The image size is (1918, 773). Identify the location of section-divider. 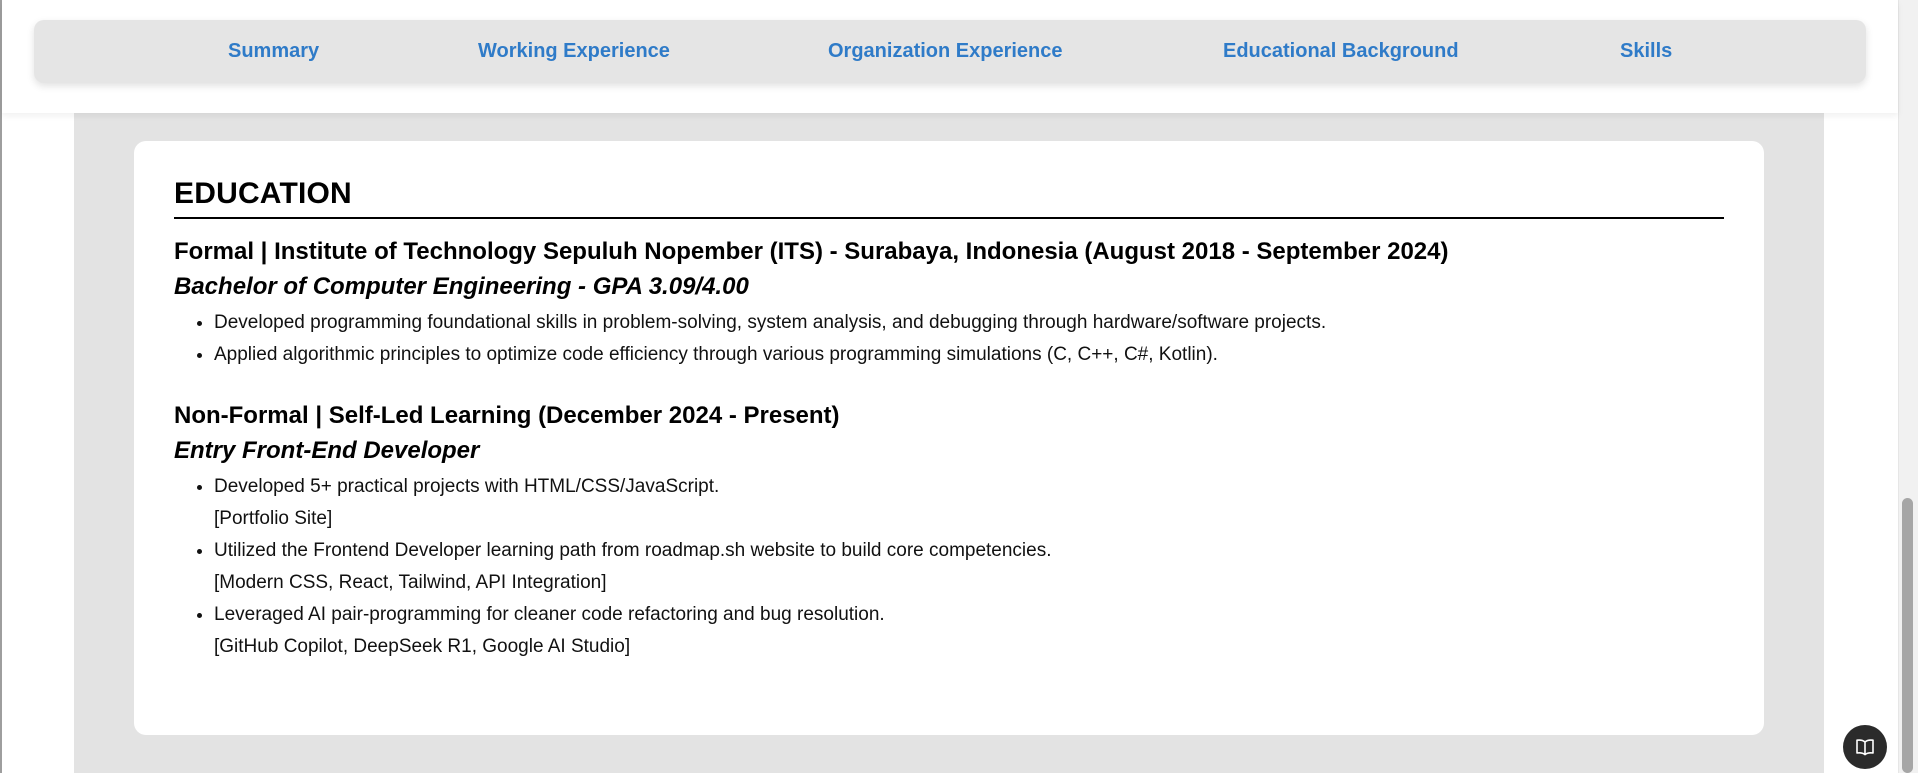
(949, 218).